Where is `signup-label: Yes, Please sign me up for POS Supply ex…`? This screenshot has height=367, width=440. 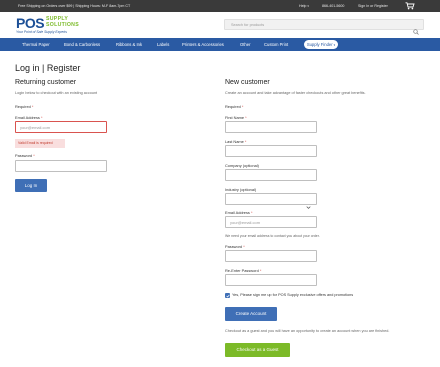
signup-label: Yes, Please sign me up for POS Supply ex… is located at coordinates (293, 295).